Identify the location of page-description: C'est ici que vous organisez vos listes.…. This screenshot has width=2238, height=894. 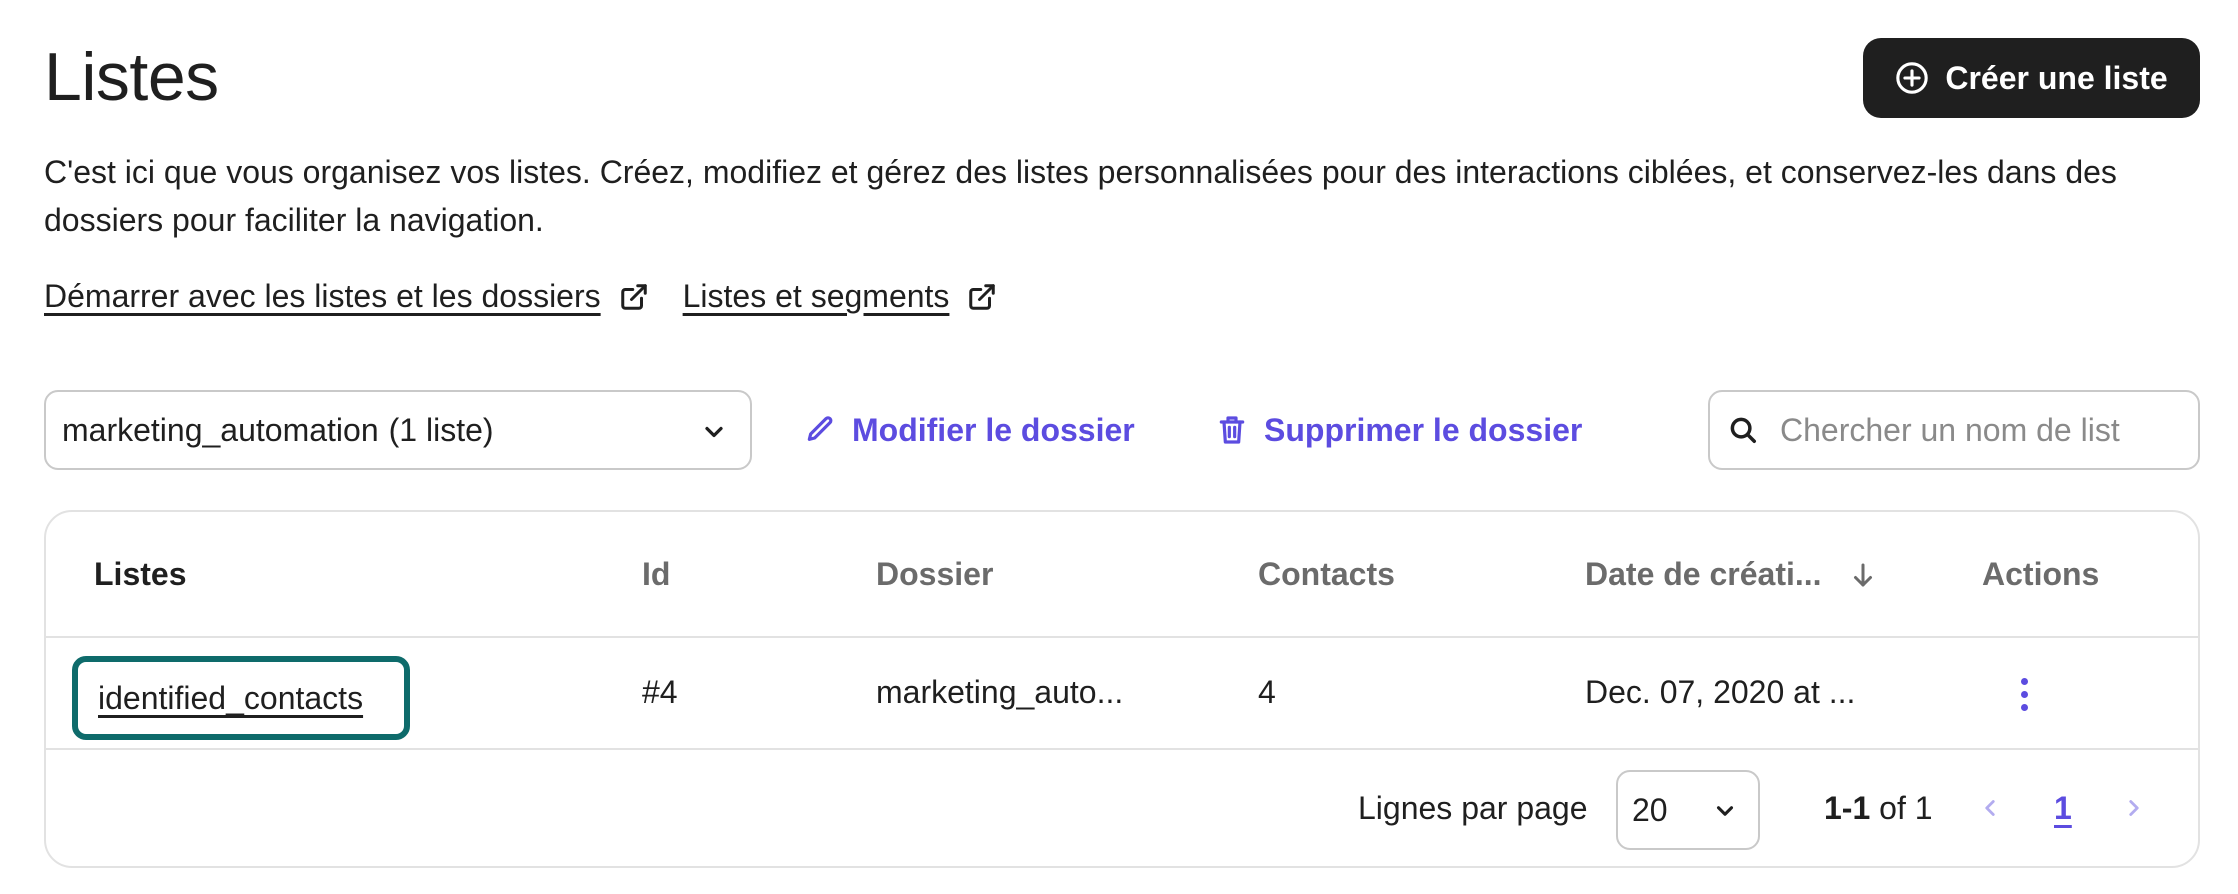
(1080, 196).